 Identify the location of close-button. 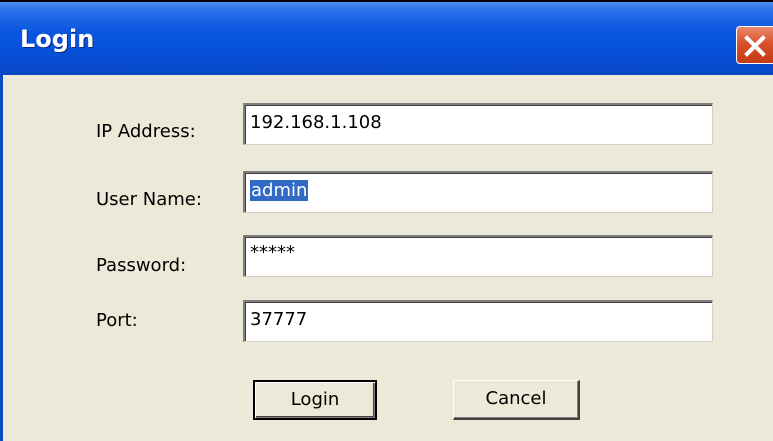
(754, 45).